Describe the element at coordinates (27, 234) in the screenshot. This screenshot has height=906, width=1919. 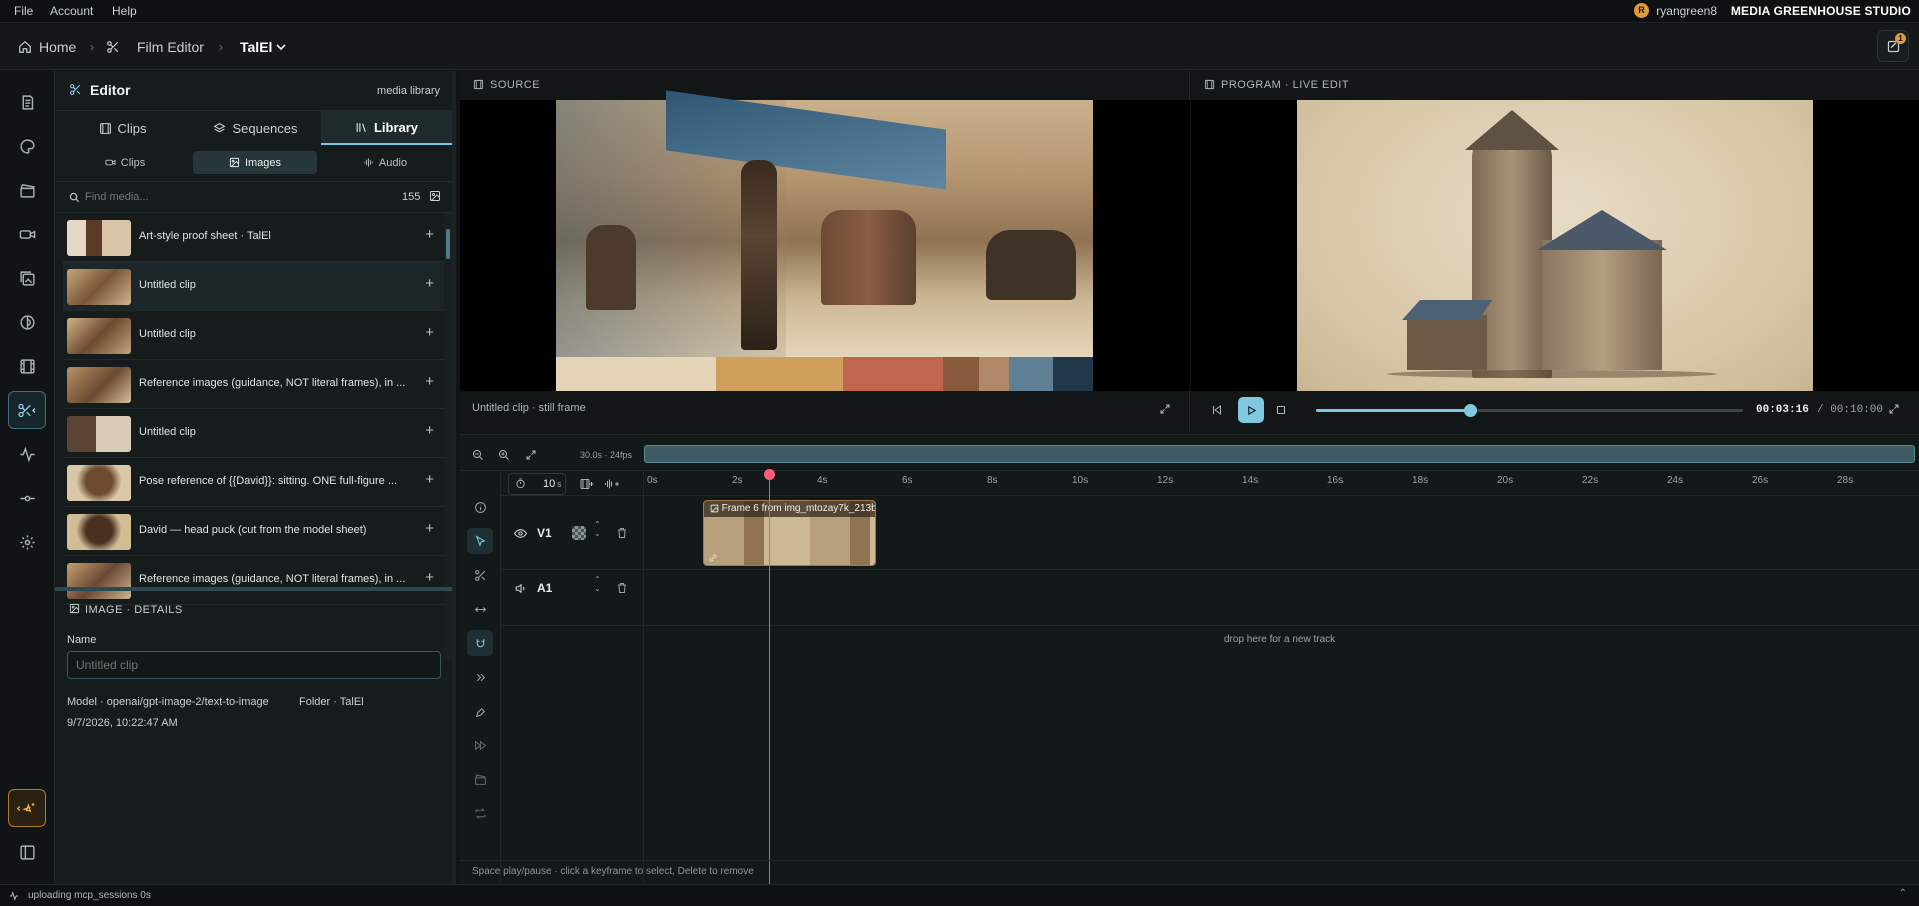
I see `camera-icon` at that location.